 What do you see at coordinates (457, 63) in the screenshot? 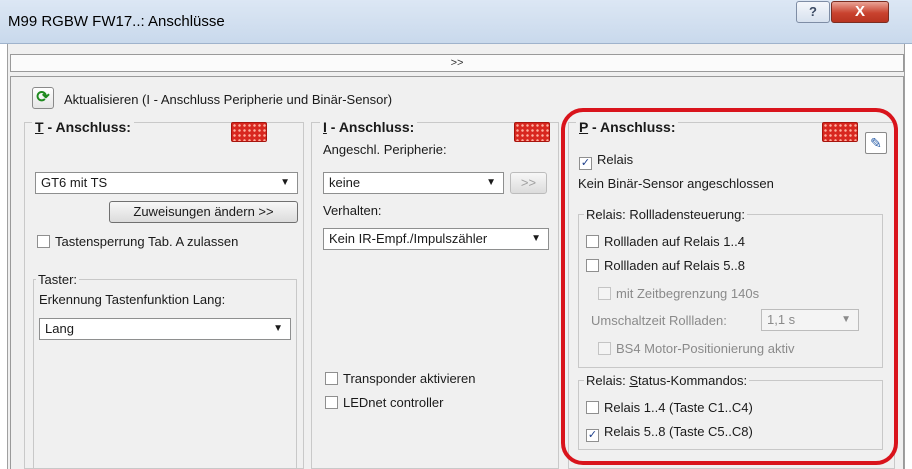
I see `expand-bar: >>` at bounding box center [457, 63].